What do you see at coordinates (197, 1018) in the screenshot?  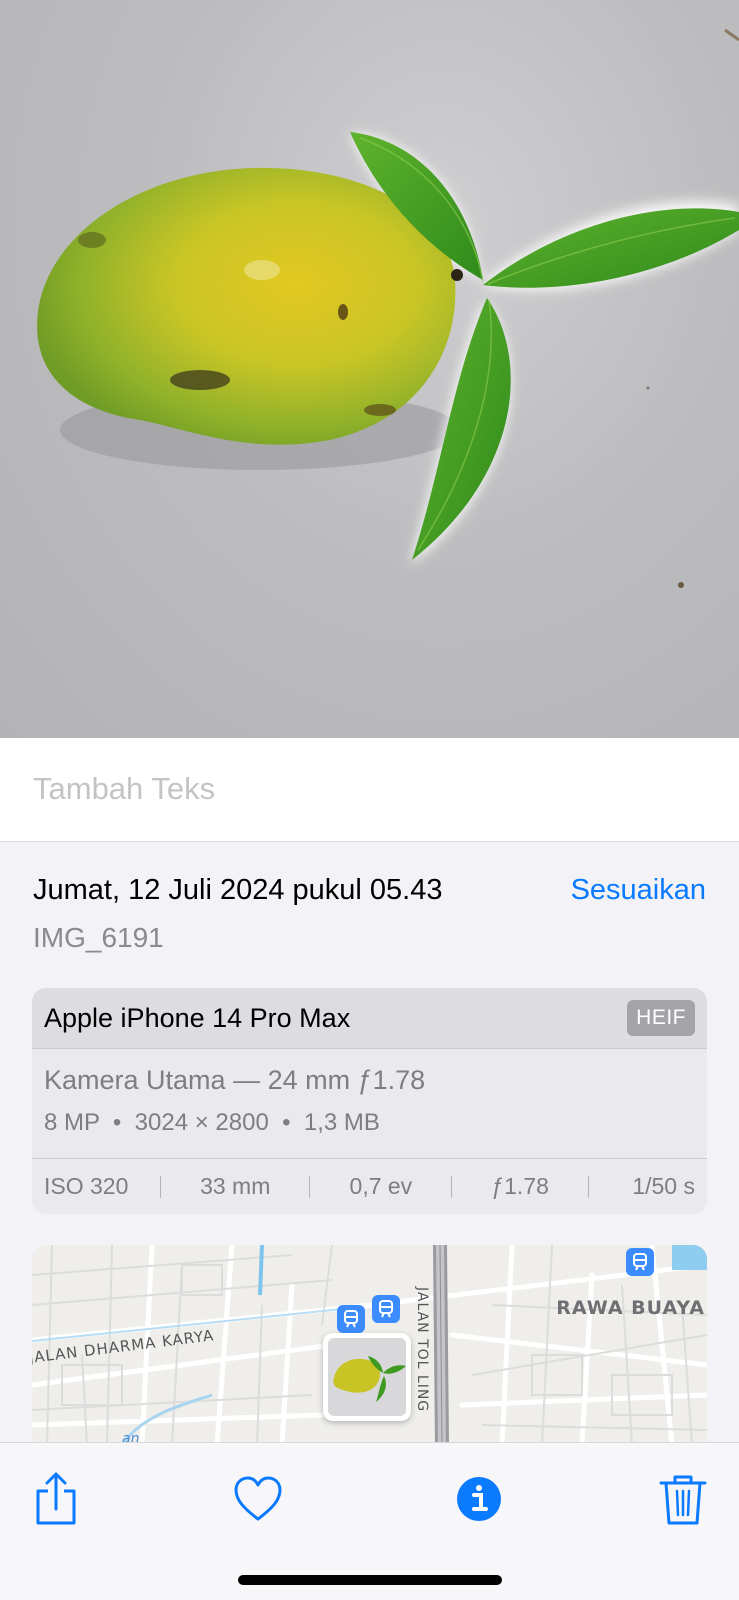 I see `device-name: Apple iPhone 14 Pro Max` at bounding box center [197, 1018].